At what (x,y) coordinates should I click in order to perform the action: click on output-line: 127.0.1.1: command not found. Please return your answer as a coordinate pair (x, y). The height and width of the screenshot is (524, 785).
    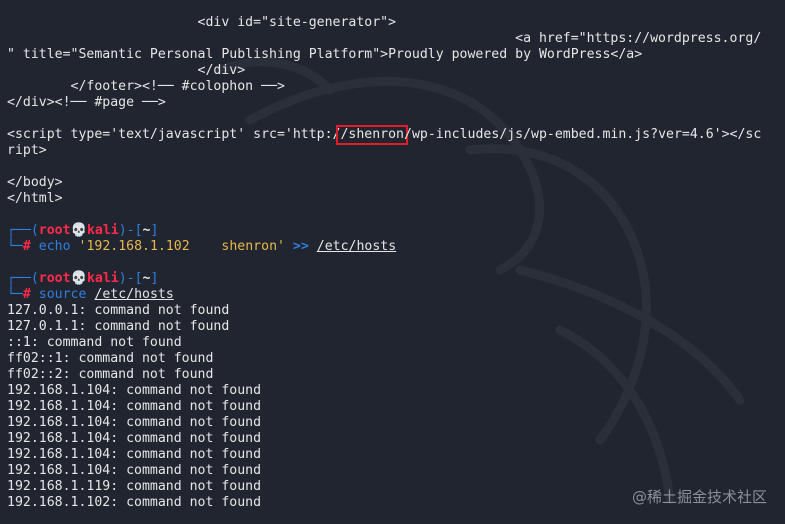
    Looking at the image, I should click on (118, 326).